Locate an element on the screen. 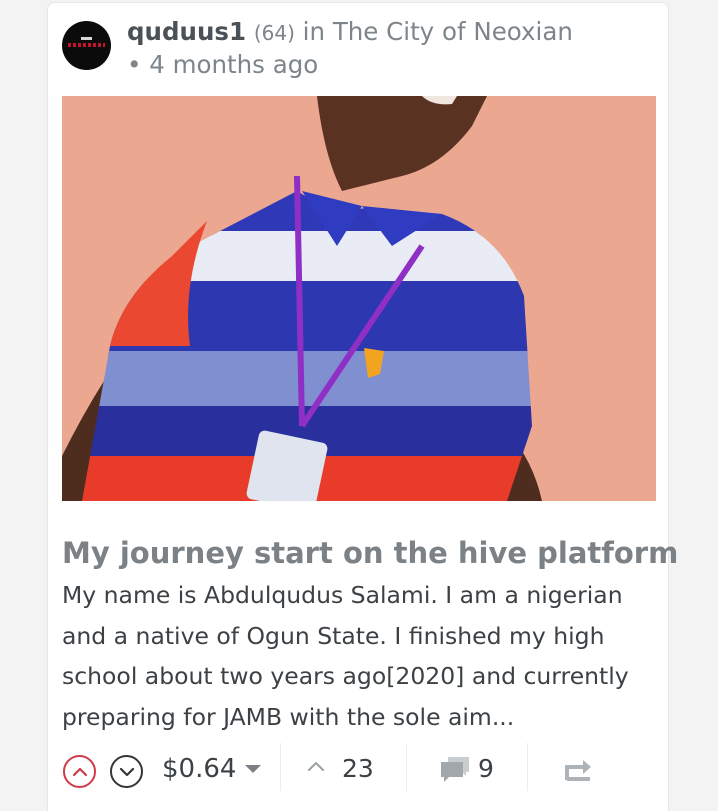  post-actions: $0.64 23 9 is located at coordinates (362, 768).